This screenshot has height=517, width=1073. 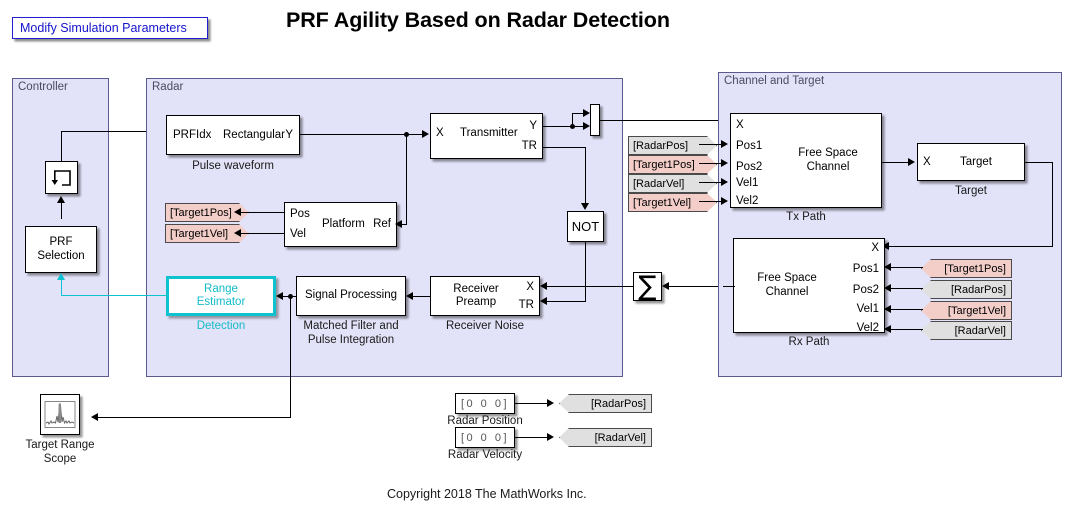 What do you see at coordinates (529, 146) in the screenshot?
I see `transmitter-port-out-2: TR` at bounding box center [529, 146].